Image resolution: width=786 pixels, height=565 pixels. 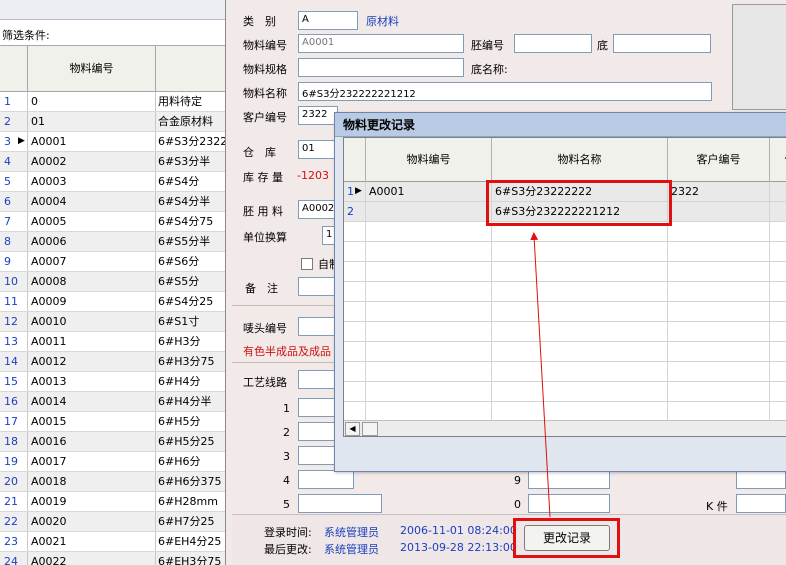 What do you see at coordinates (92, 301) in the screenshot?
I see `material-code-cell: A0009` at bounding box center [92, 301].